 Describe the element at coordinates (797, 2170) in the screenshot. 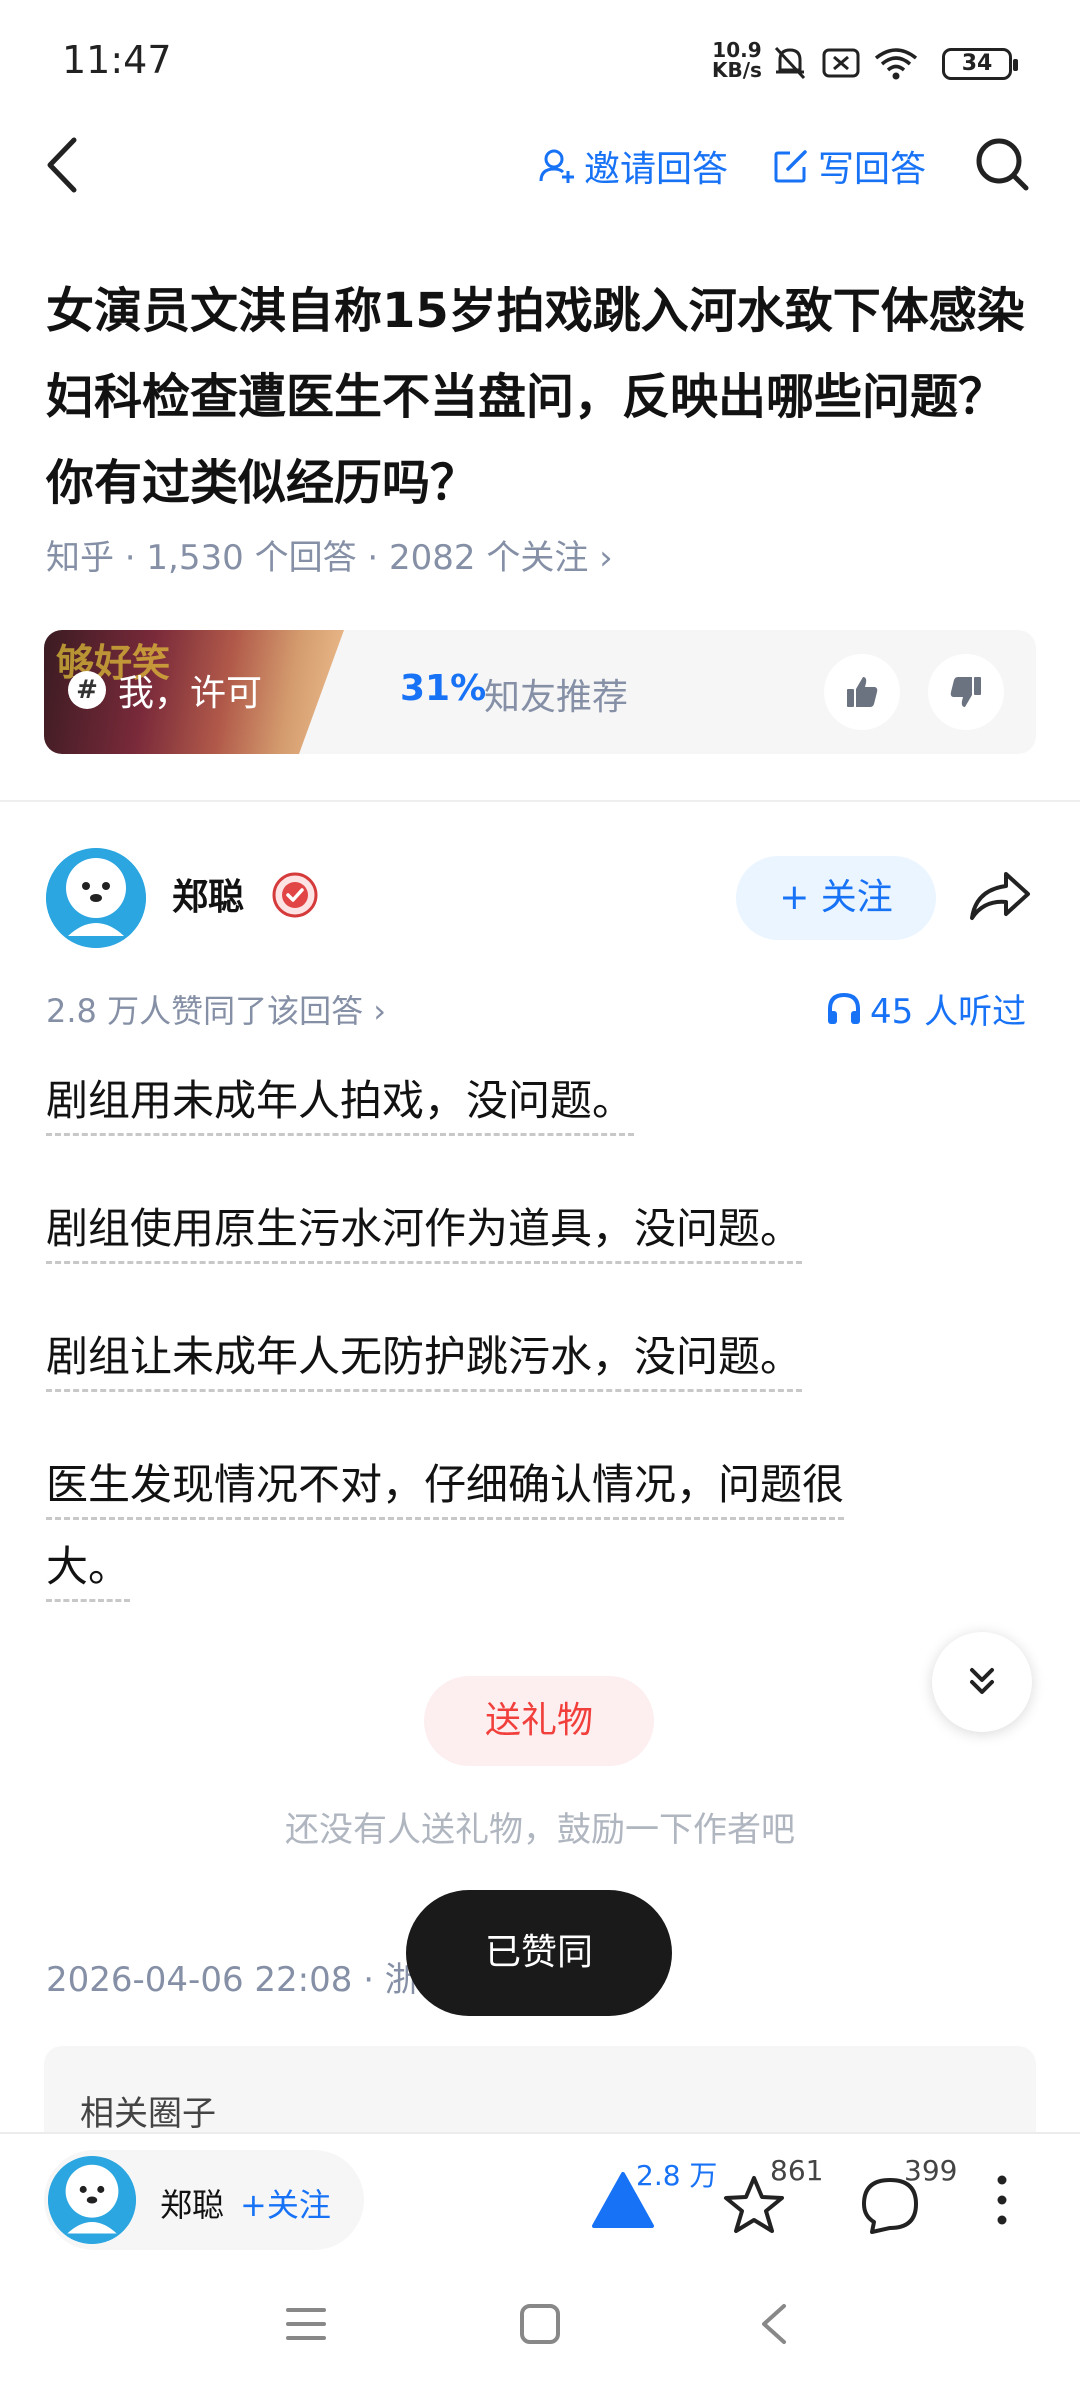

I see `favorite-count: 861` at that location.